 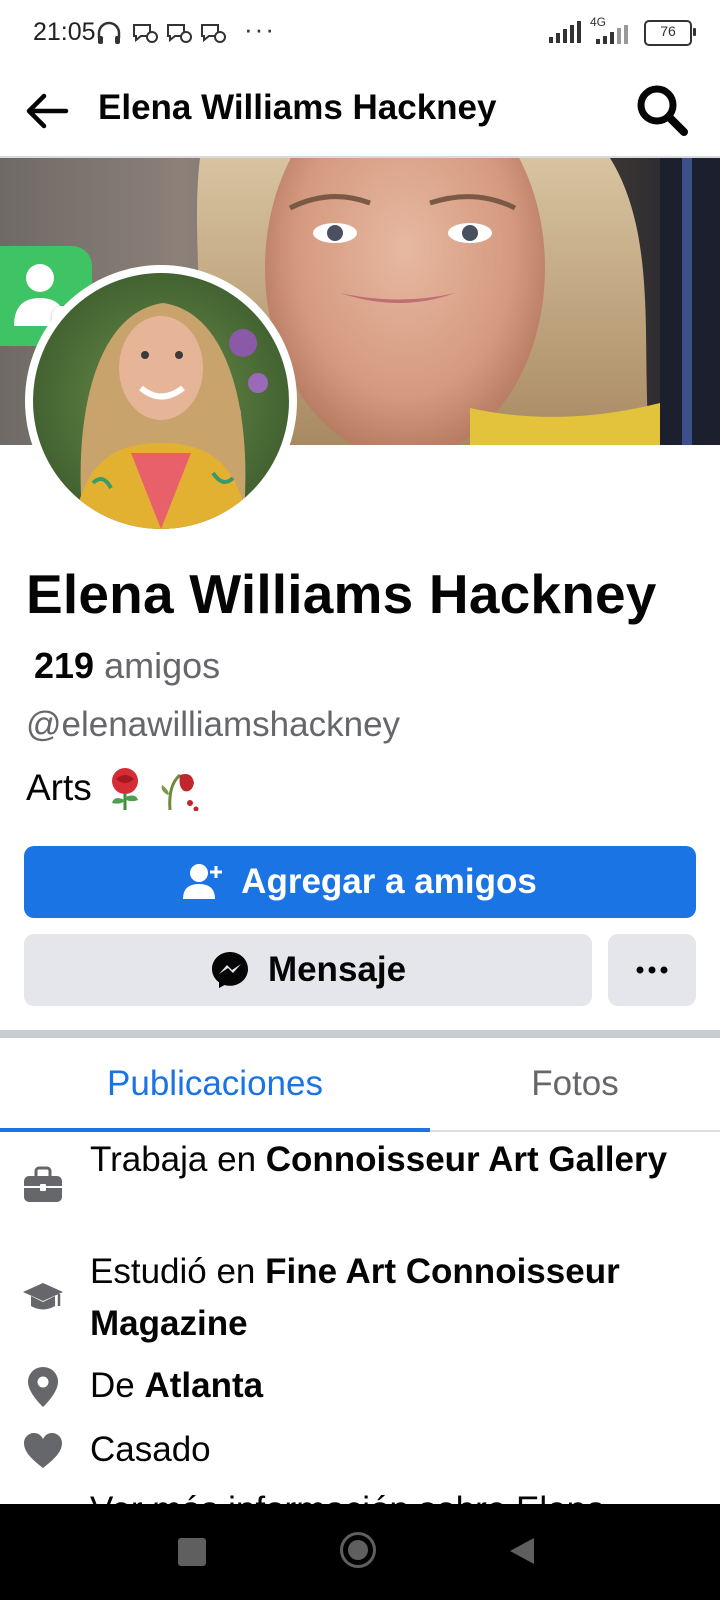 What do you see at coordinates (610, 31) in the screenshot?
I see `signal-4g-icon: 4G` at bounding box center [610, 31].